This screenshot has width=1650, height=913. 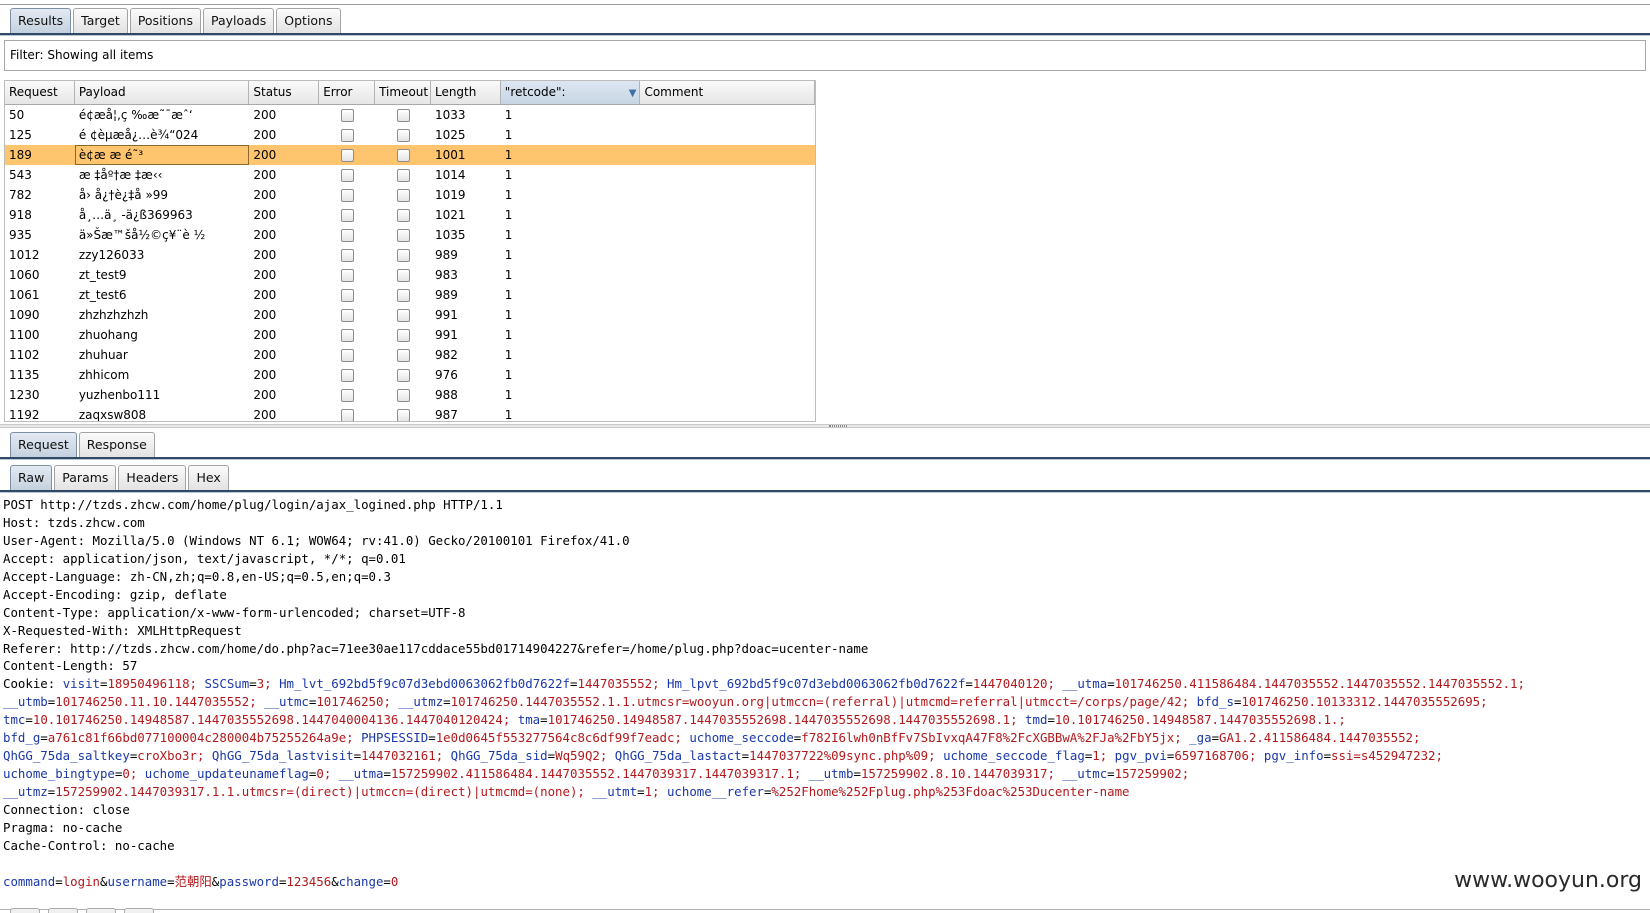 I want to click on column-header-request: Request, so click(x=40, y=92).